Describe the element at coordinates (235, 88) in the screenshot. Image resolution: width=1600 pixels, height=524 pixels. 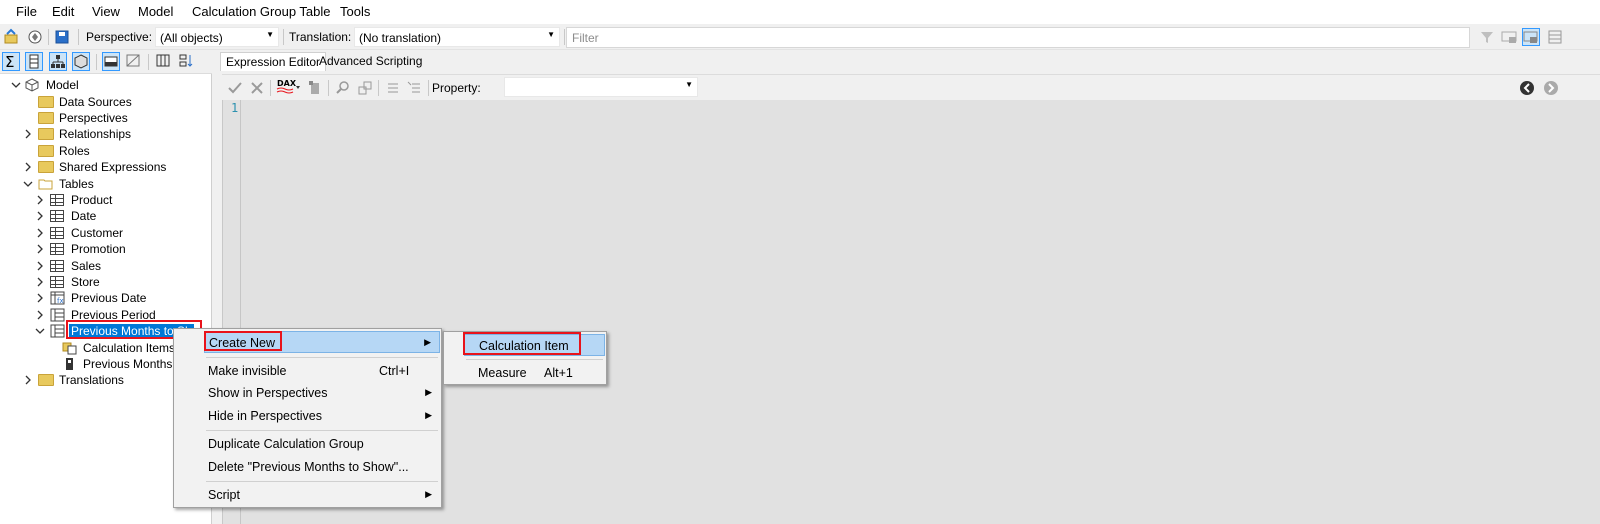
I see `accept-icon` at that location.